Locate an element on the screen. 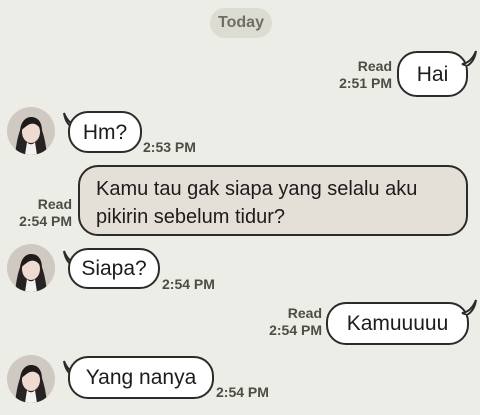  message-bubble: Hm? is located at coordinates (105, 132).